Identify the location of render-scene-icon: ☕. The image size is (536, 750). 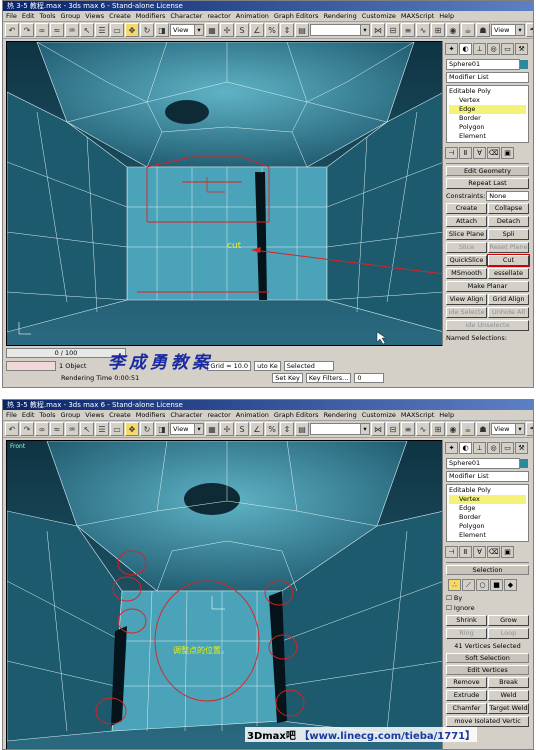
(468, 429).